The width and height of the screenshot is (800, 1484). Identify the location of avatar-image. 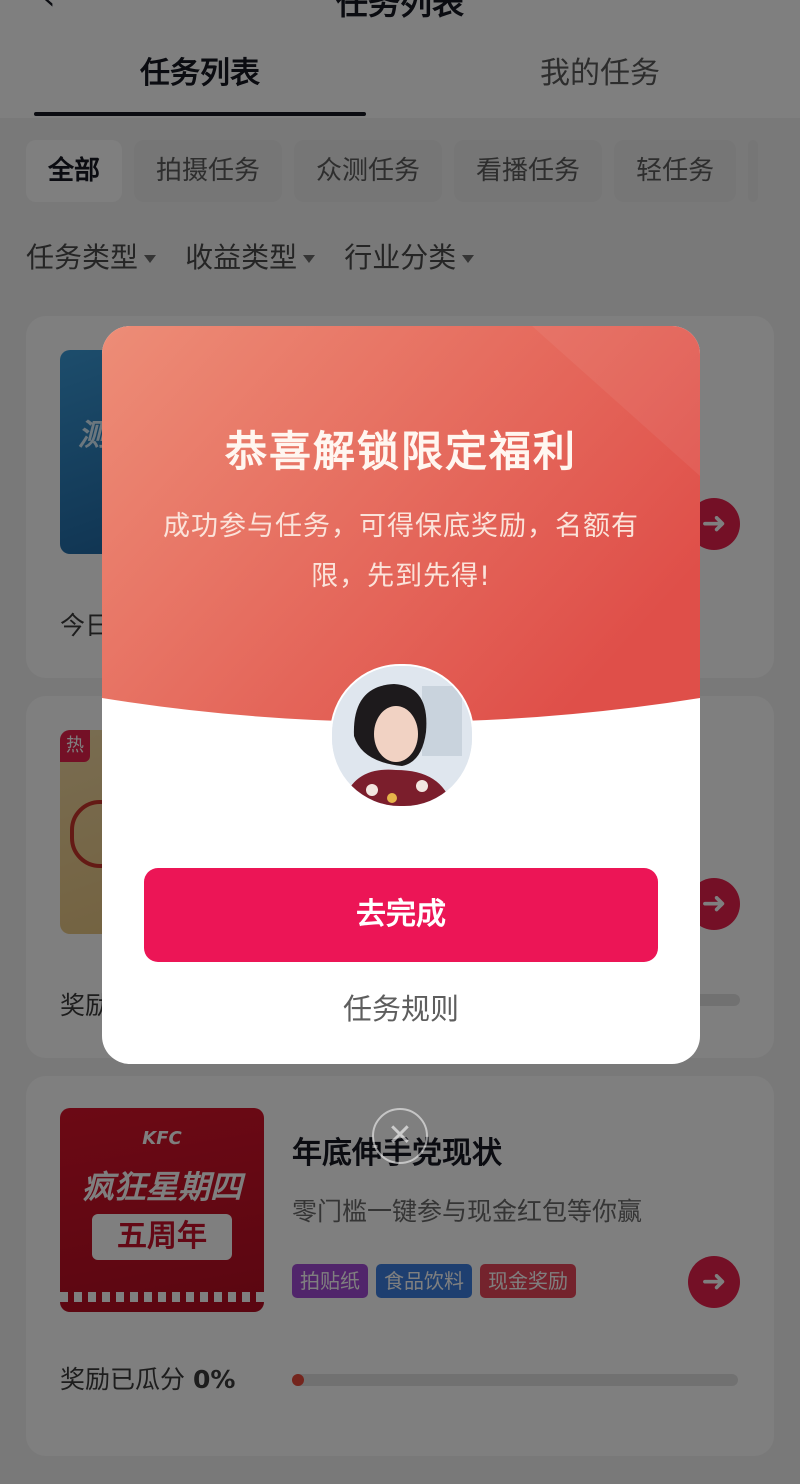
(402, 736).